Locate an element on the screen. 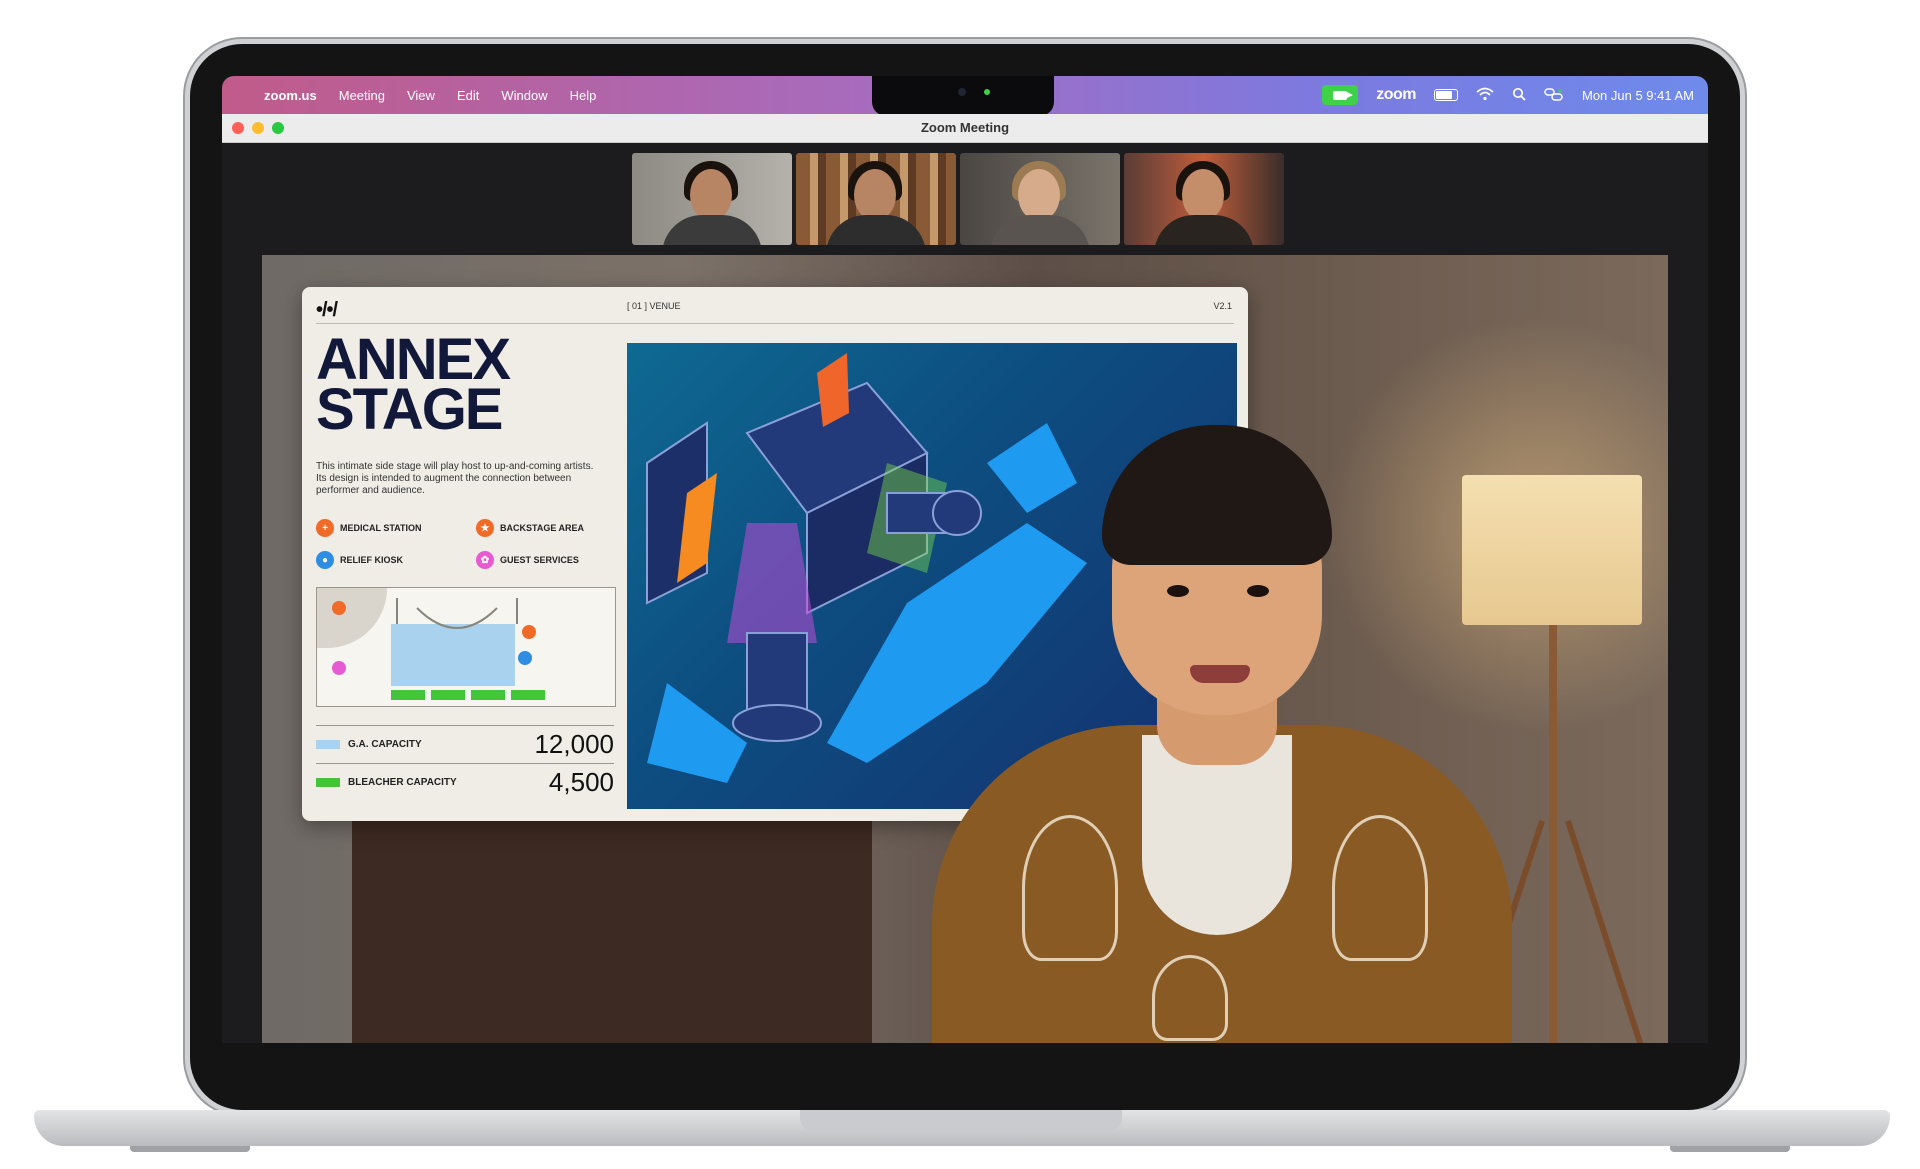  menu-datetime: Mon Jun 5 9:41 AM is located at coordinates (1638, 95).